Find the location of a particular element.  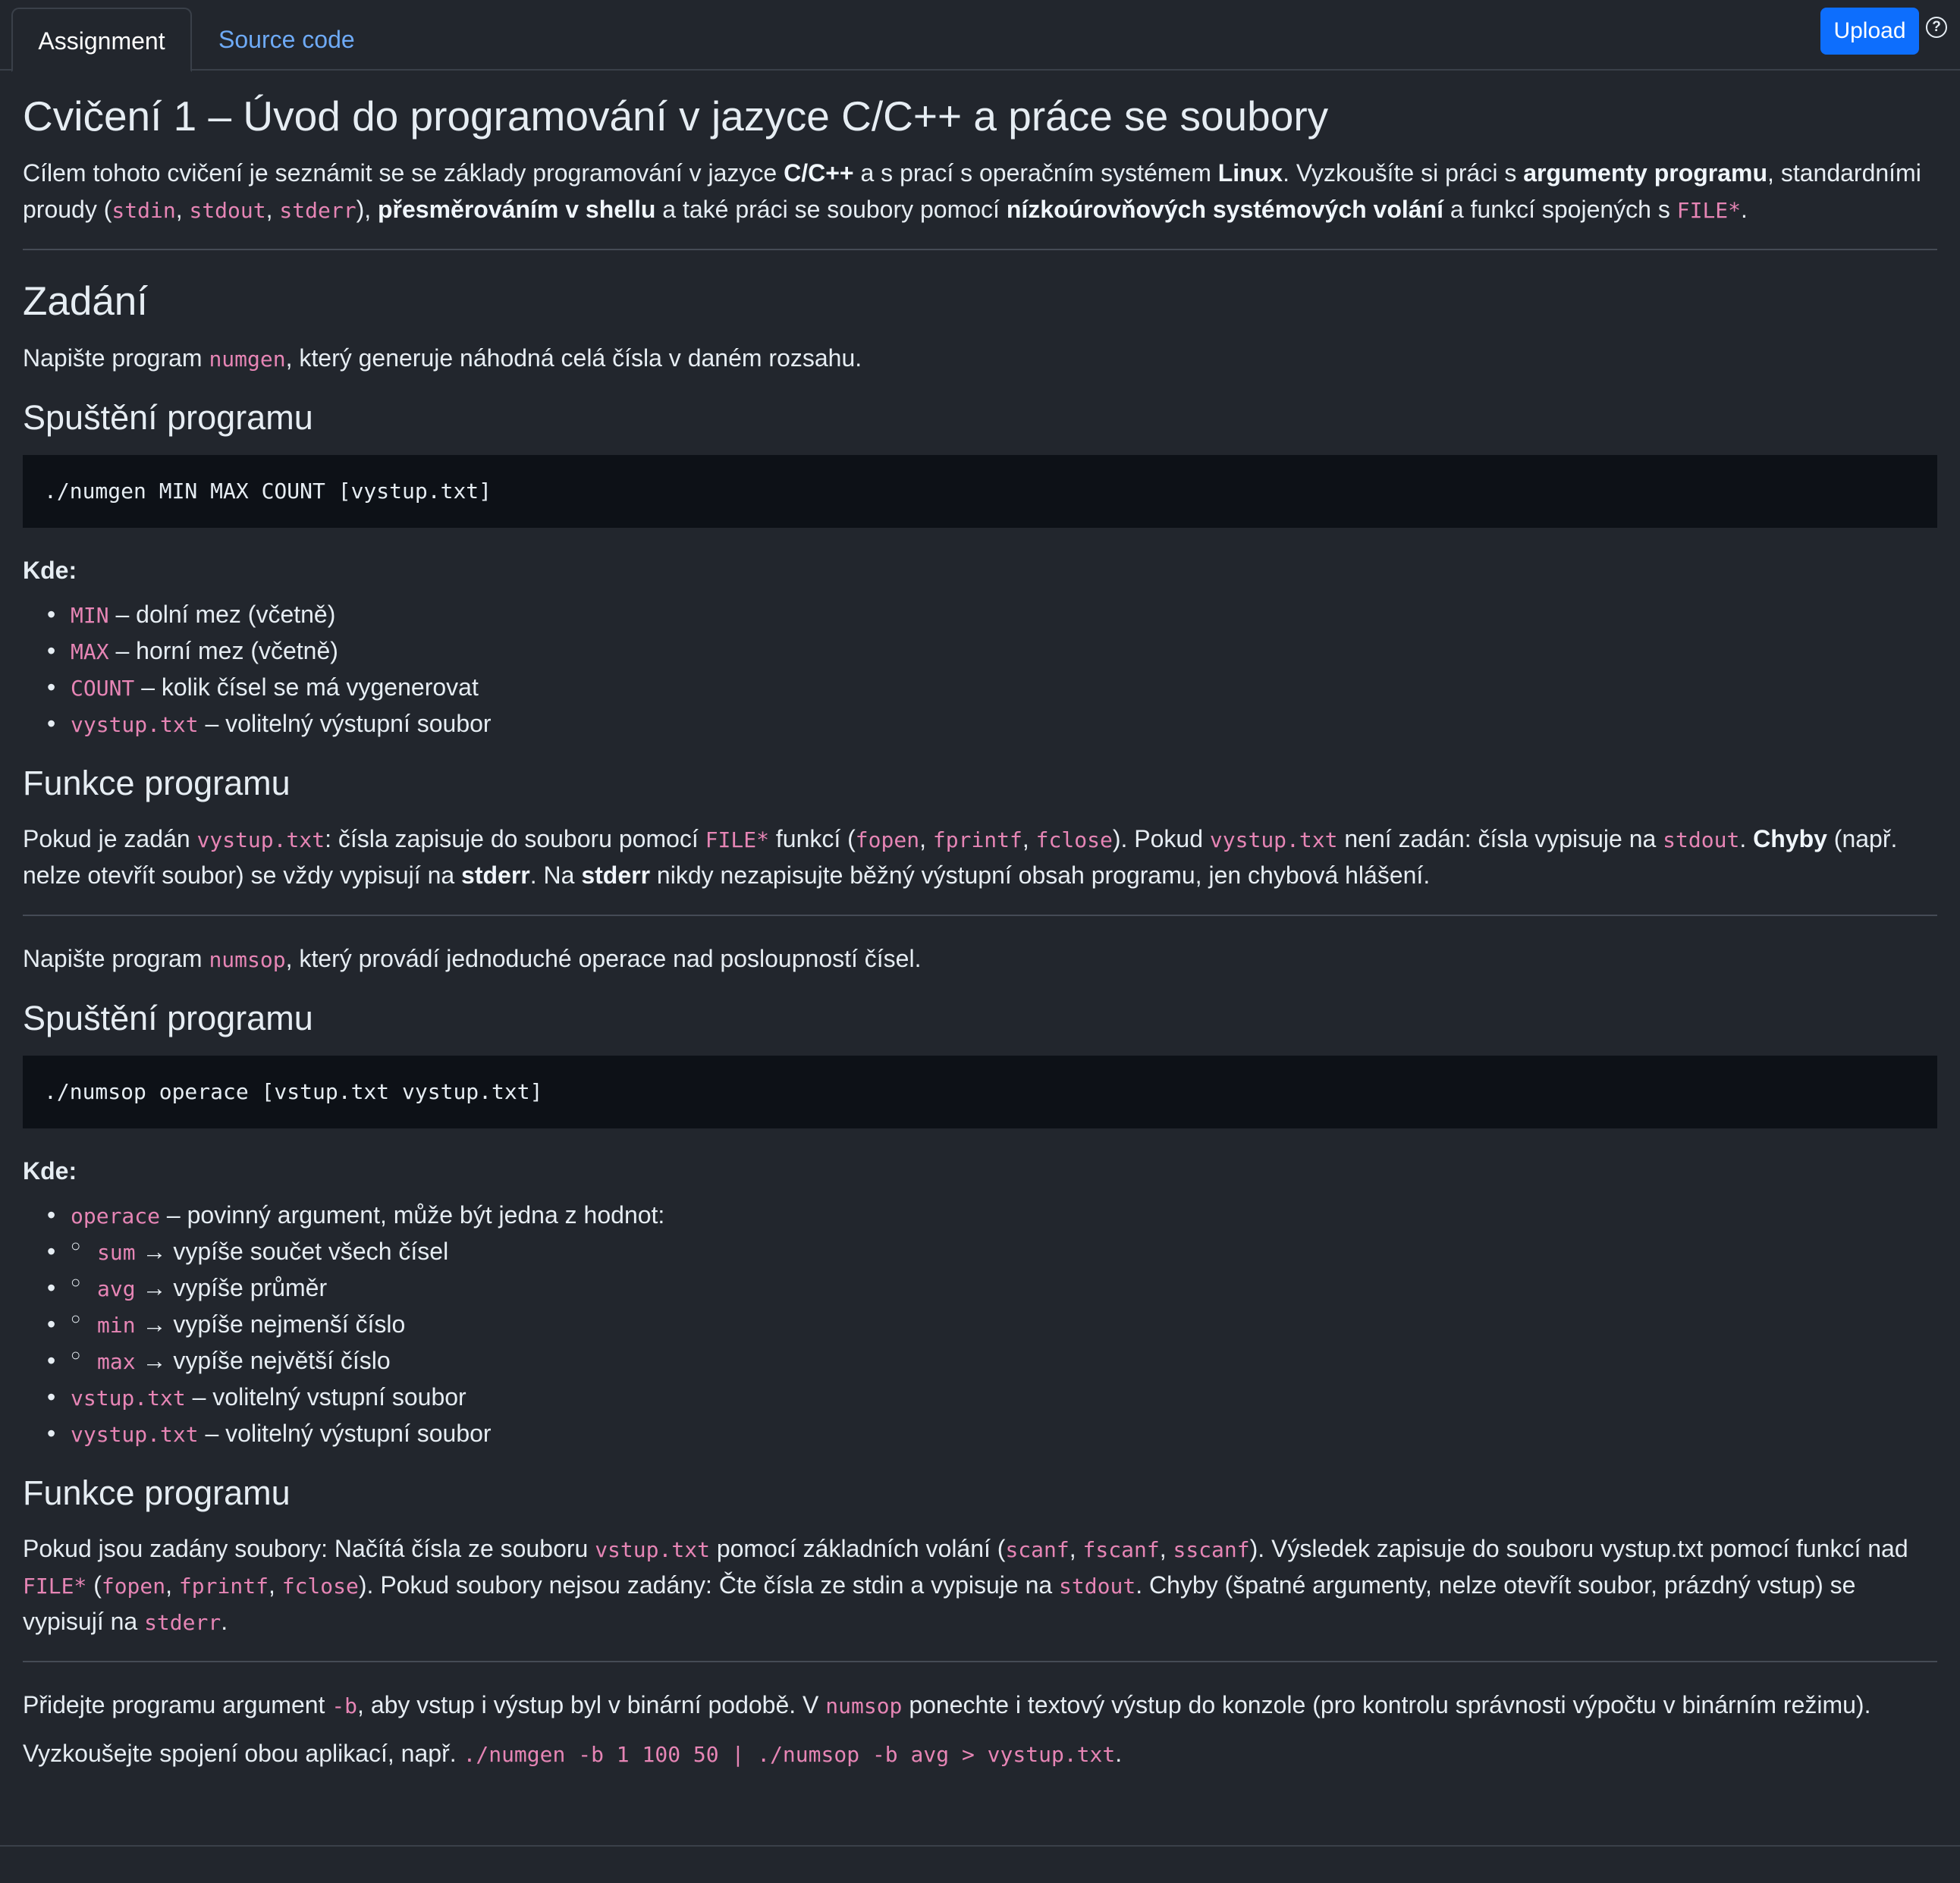

numsop-kde-label: Kde: is located at coordinates (50, 1170).